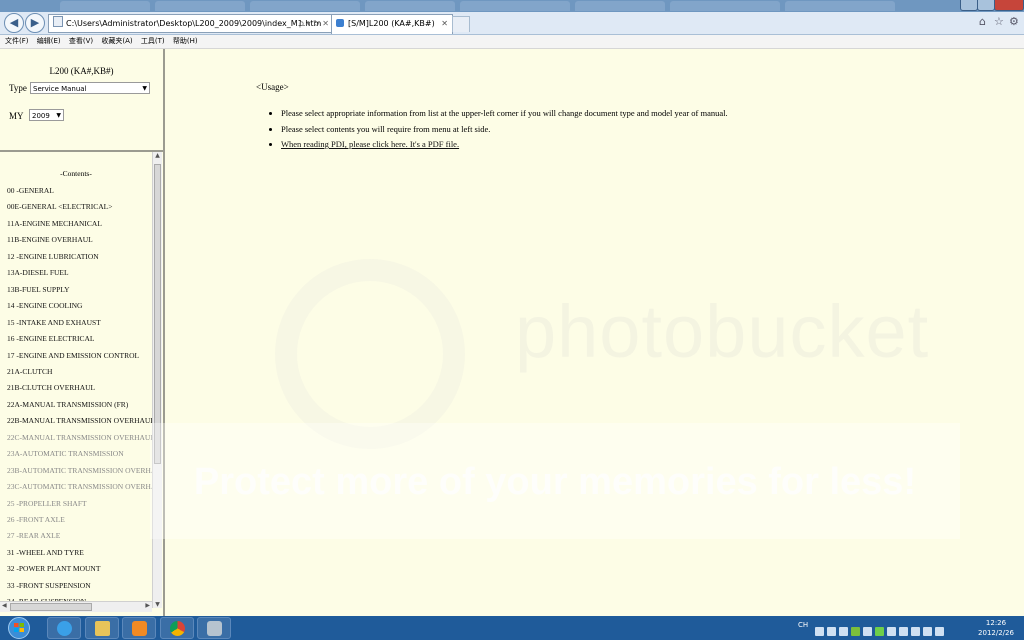 The image size is (1024, 640). Describe the element at coordinates (49, 585) in the screenshot. I see `contents-item: 33 -FRONT SUSPENSION` at that location.